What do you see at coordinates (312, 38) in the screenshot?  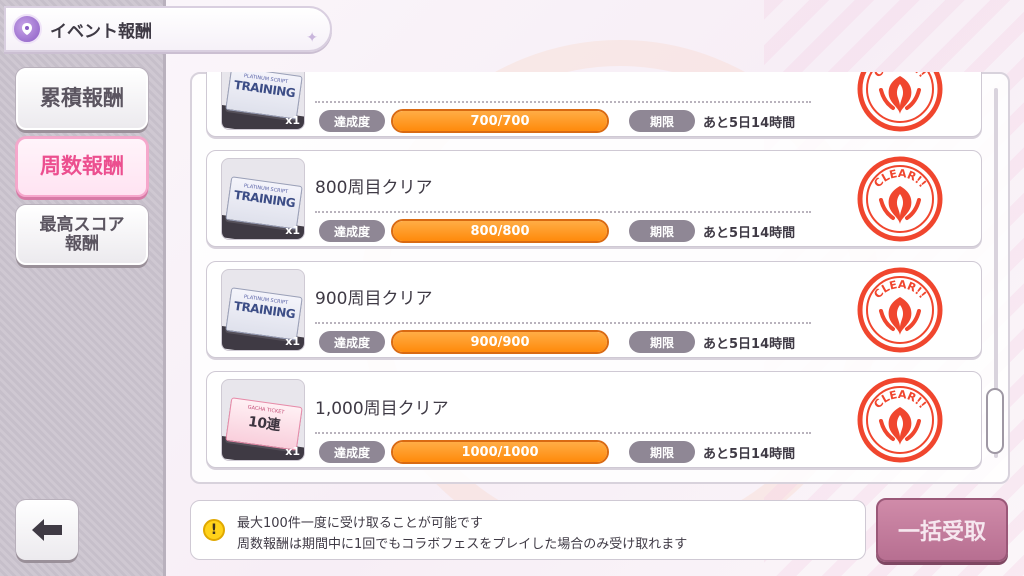 I see `sparkle-icon: ✦` at bounding box center [312, 38].